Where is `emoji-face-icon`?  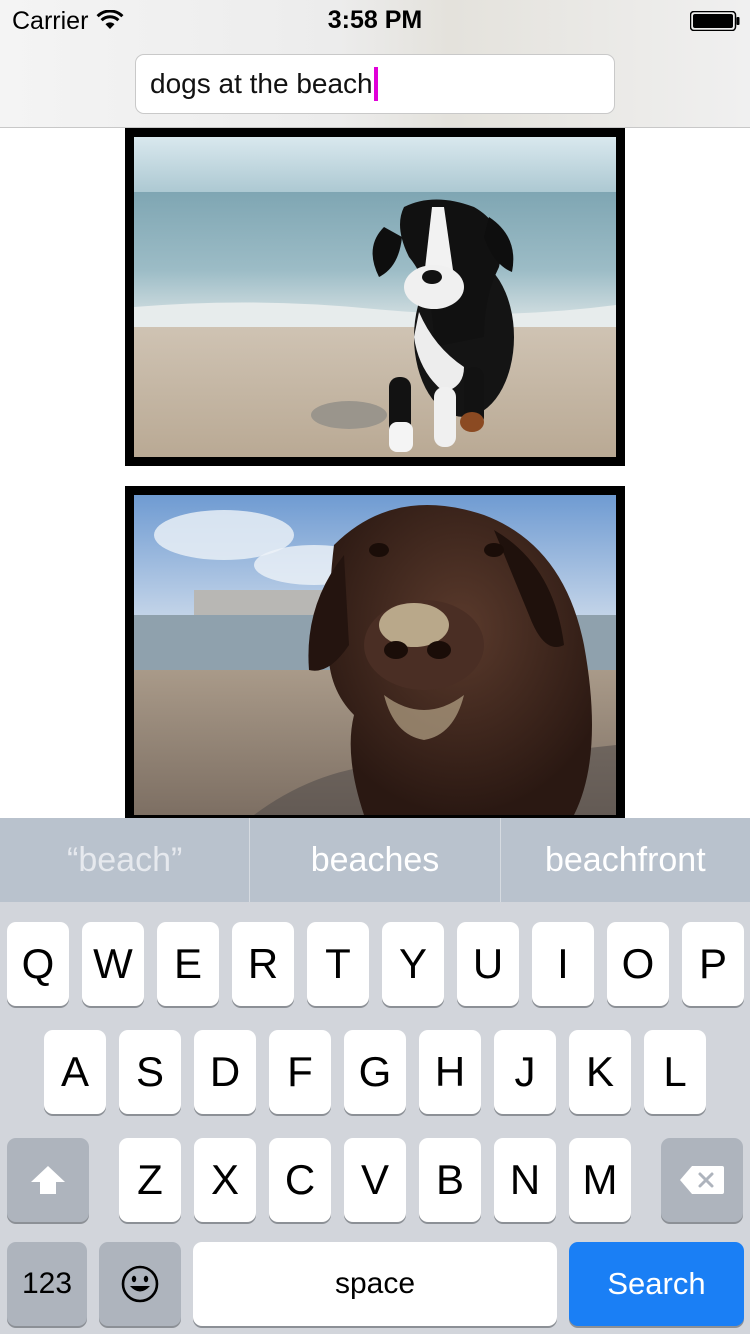 emoji-face-icon is located at coordinates (140, 1284).